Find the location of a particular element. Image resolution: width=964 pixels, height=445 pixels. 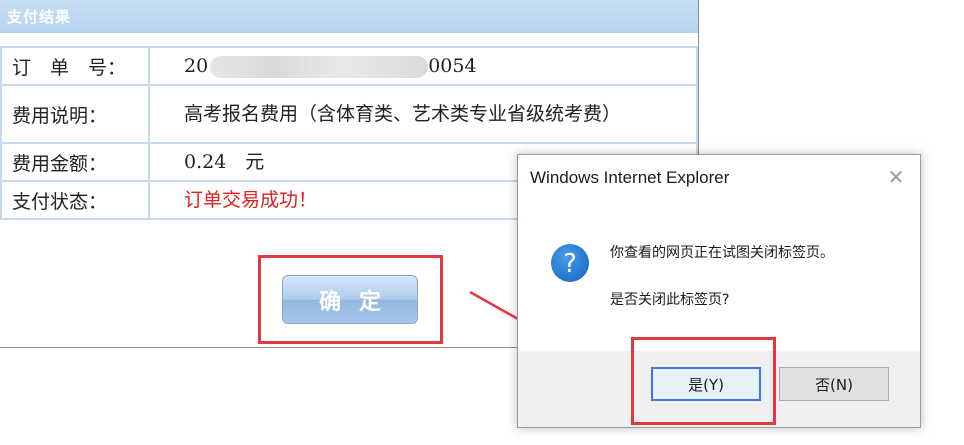

payment-status-label: 支付状态： is located at coordinates (75, 200).